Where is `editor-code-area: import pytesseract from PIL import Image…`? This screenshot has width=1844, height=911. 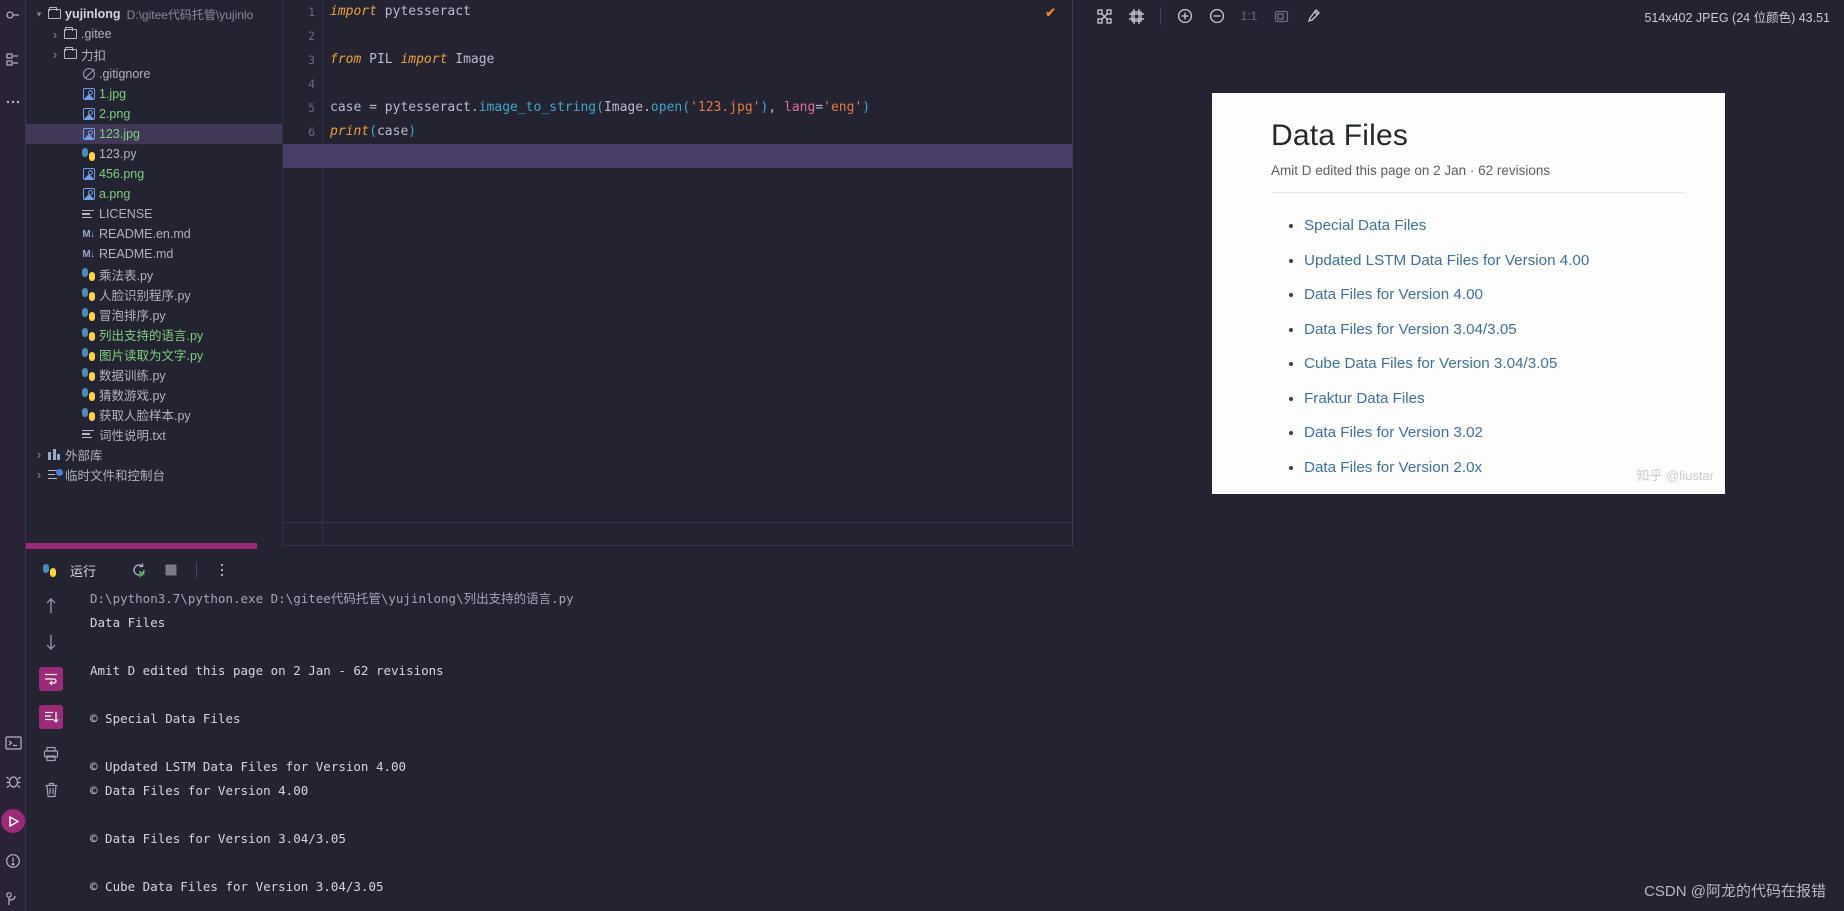
editor-code-area: import pytesseract from PIL import Image… is located at coordinates (678, 84).